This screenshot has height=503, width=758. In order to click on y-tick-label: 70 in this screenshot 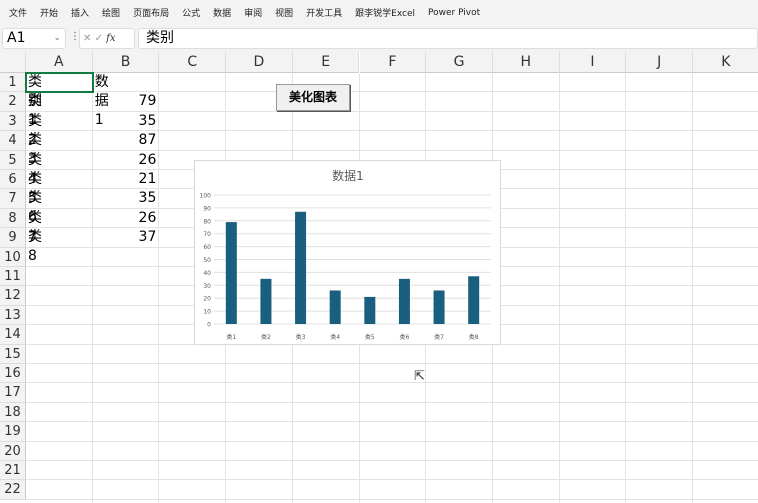, I will do `click(207, 234)`.